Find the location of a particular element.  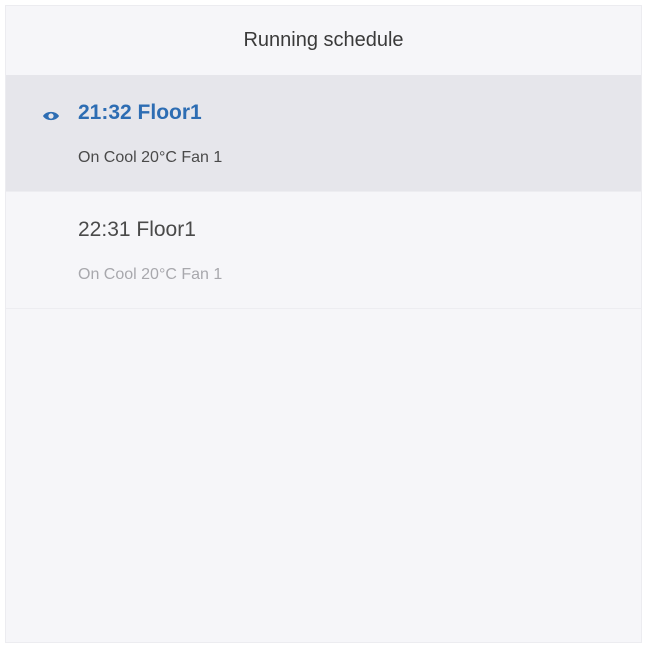

schedule-item-title: 22:31 Floor1 is located at coordinates (137, 229).